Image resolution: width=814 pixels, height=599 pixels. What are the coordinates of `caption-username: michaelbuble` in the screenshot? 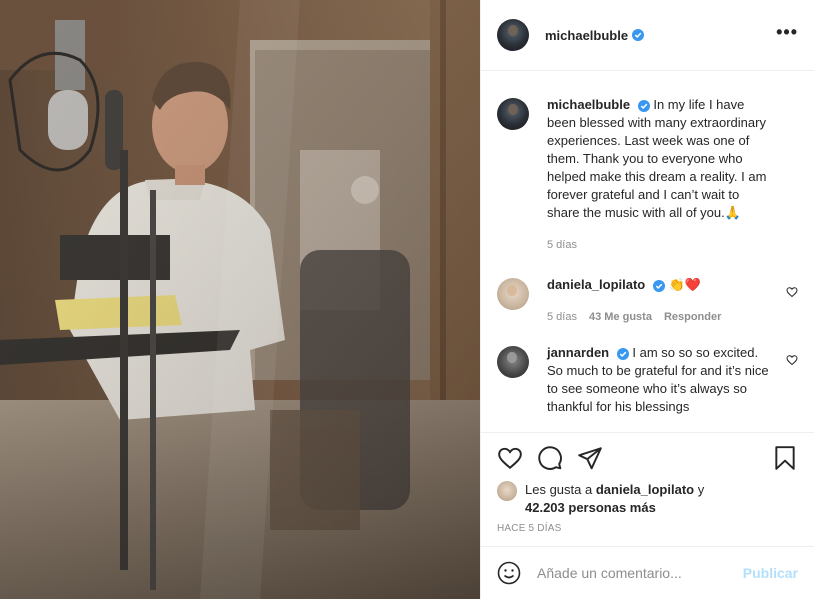 It's located at (588, 104).